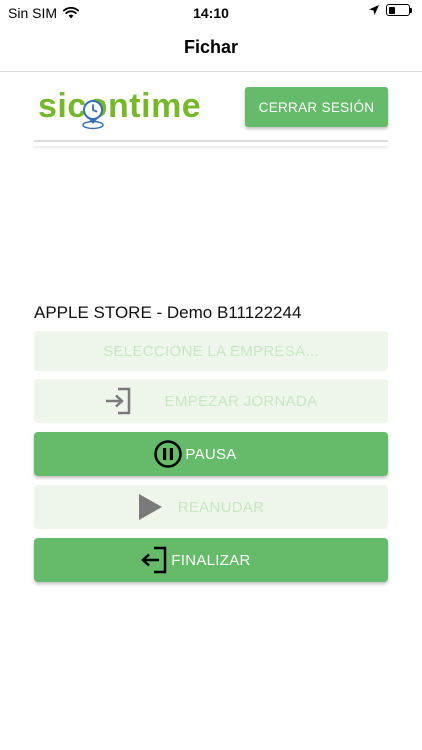 This screenshot has height=750, width=422. Describe the element at coordinates (221, 507) in the screenshot. I see `resume-label: REANUDAR` at that location.